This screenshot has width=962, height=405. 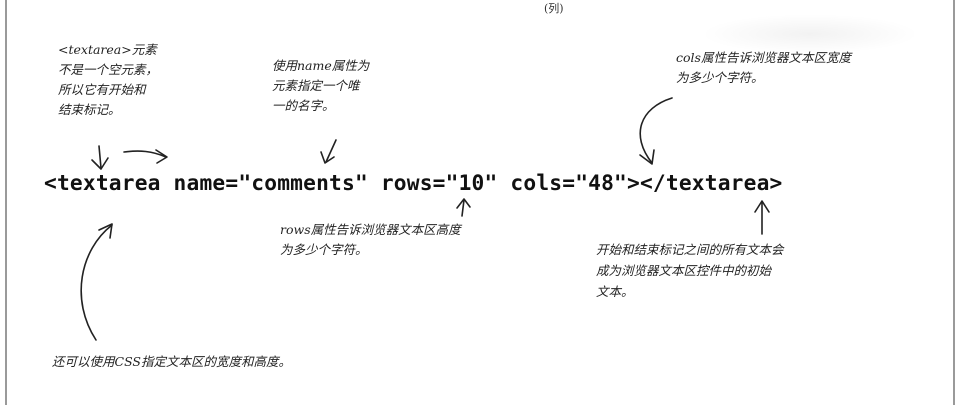 What do you see at coordinates (656, 130) in the screenshot?
I see `arrow-cols-curve` at bounding box center [656, 130].